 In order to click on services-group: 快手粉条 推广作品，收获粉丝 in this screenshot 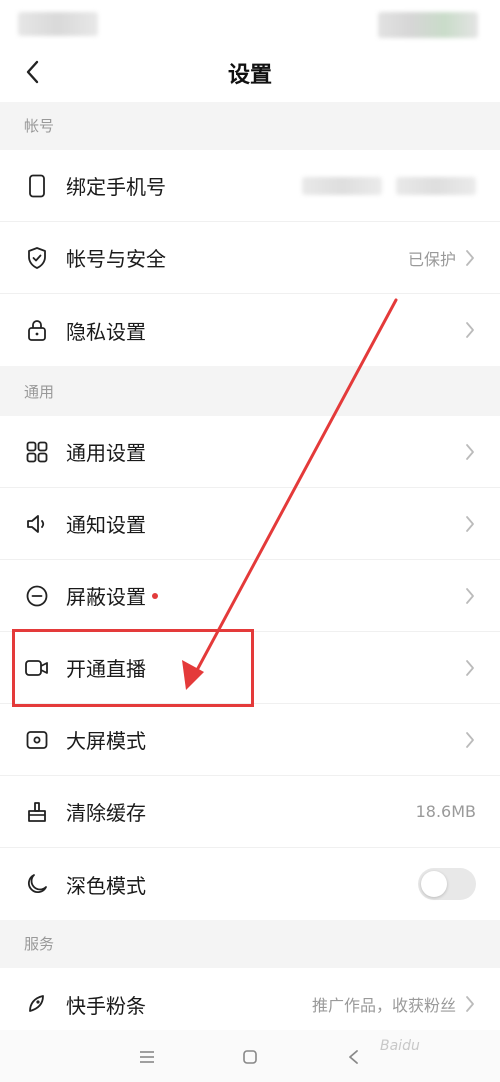, I will do `click(250, 999)`.